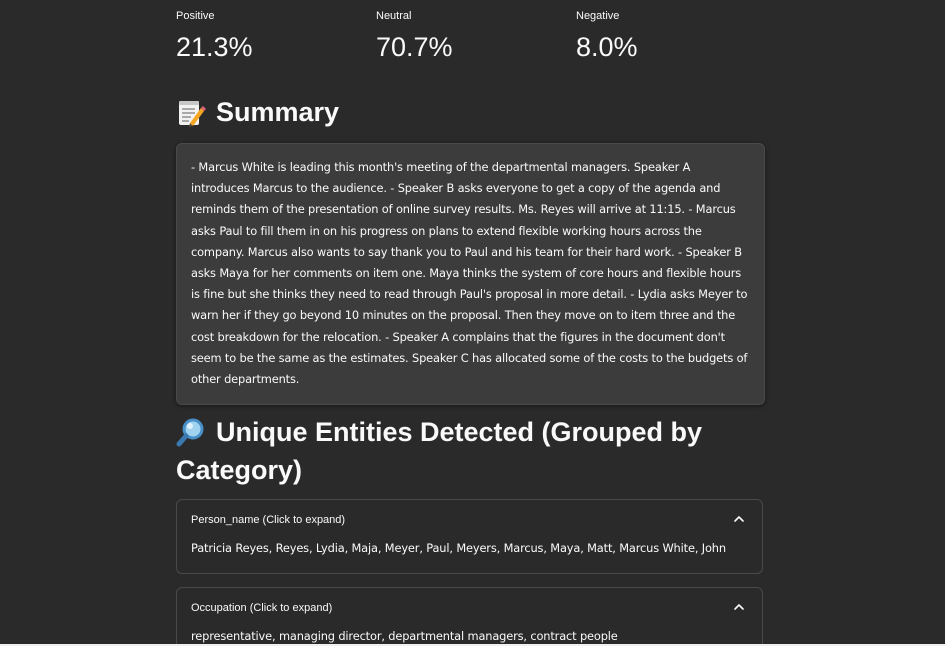 The height and width of the screenshot is (646, 945). I want to click on metric-neutral: Neutral 70.7%, so click(414, 36).